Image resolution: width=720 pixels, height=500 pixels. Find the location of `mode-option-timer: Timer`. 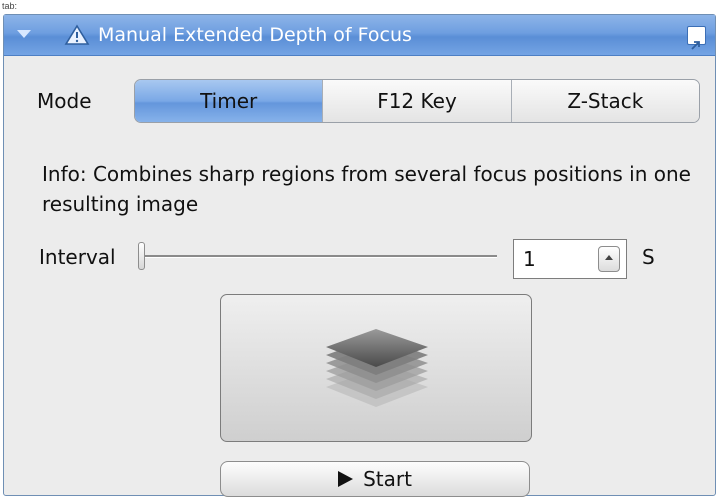

mode-option-timer: Timer is located at coordinates (229, 101).